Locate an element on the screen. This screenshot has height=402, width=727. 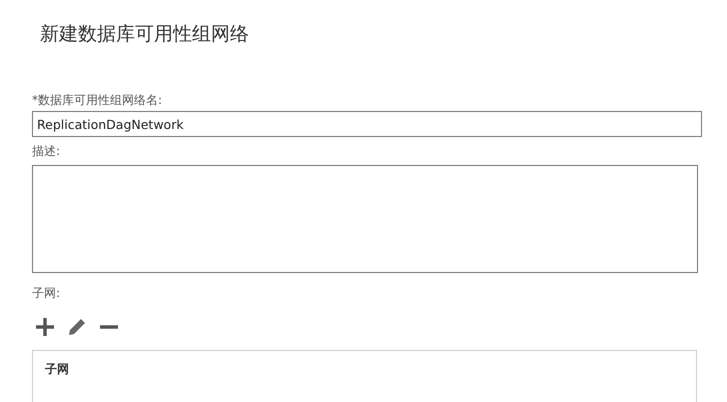
section-label: 子网: is located at coordinates (47, 293).